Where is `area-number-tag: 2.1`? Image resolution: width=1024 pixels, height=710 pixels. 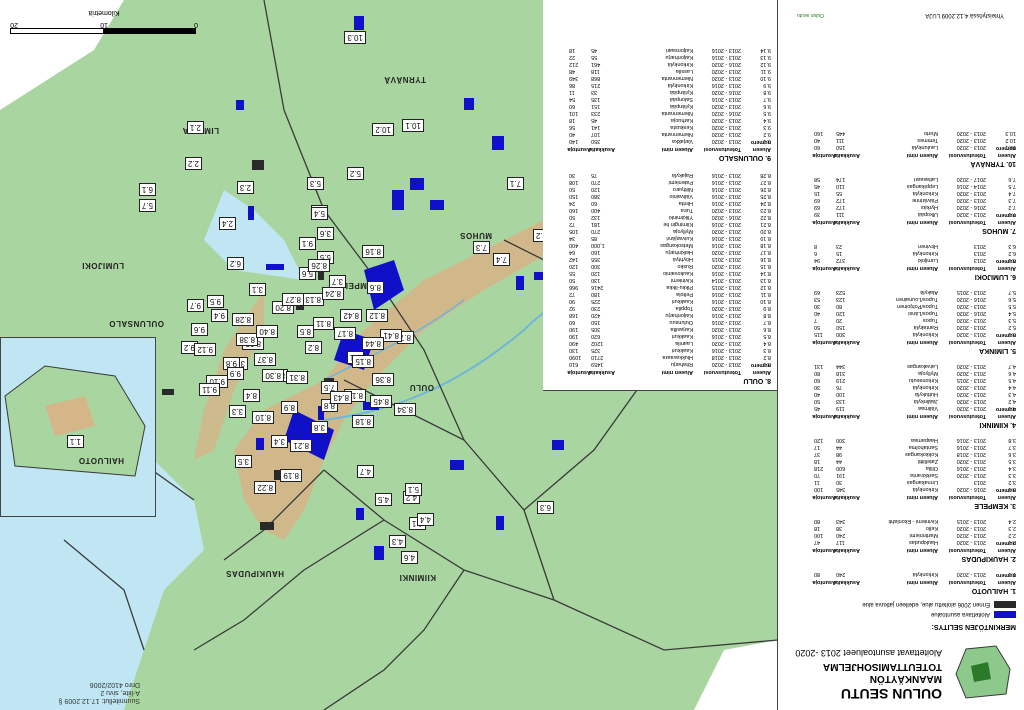 area-number-tag: 2.1 is located at coordinates (195, 127).